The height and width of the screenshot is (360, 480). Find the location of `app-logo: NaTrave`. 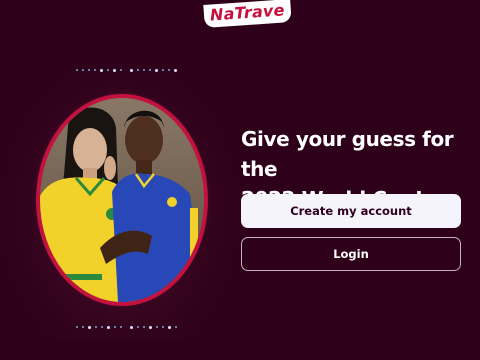

app-logo: NaTrave is located at coordinates (247, 14).